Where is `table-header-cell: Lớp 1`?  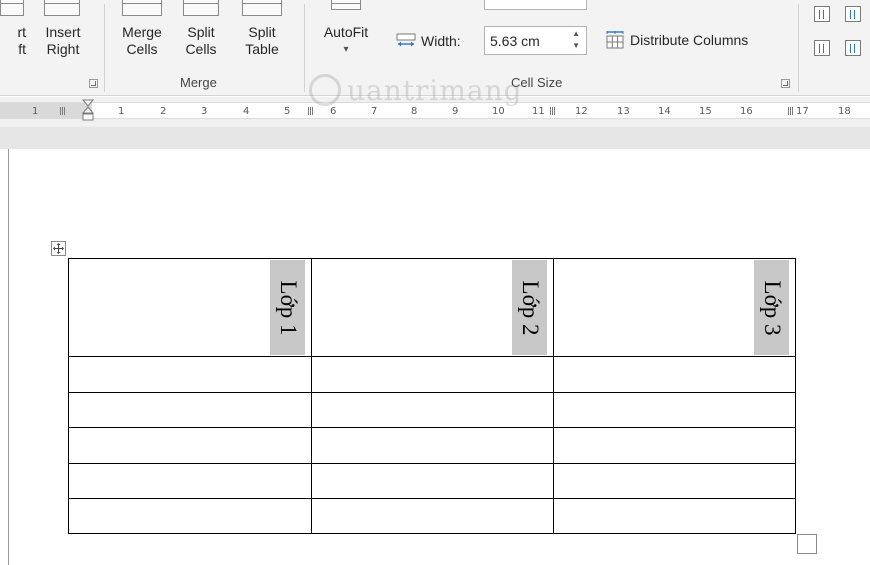 table-header-cell: Lớp 1 is located at coordinates (190, 307).